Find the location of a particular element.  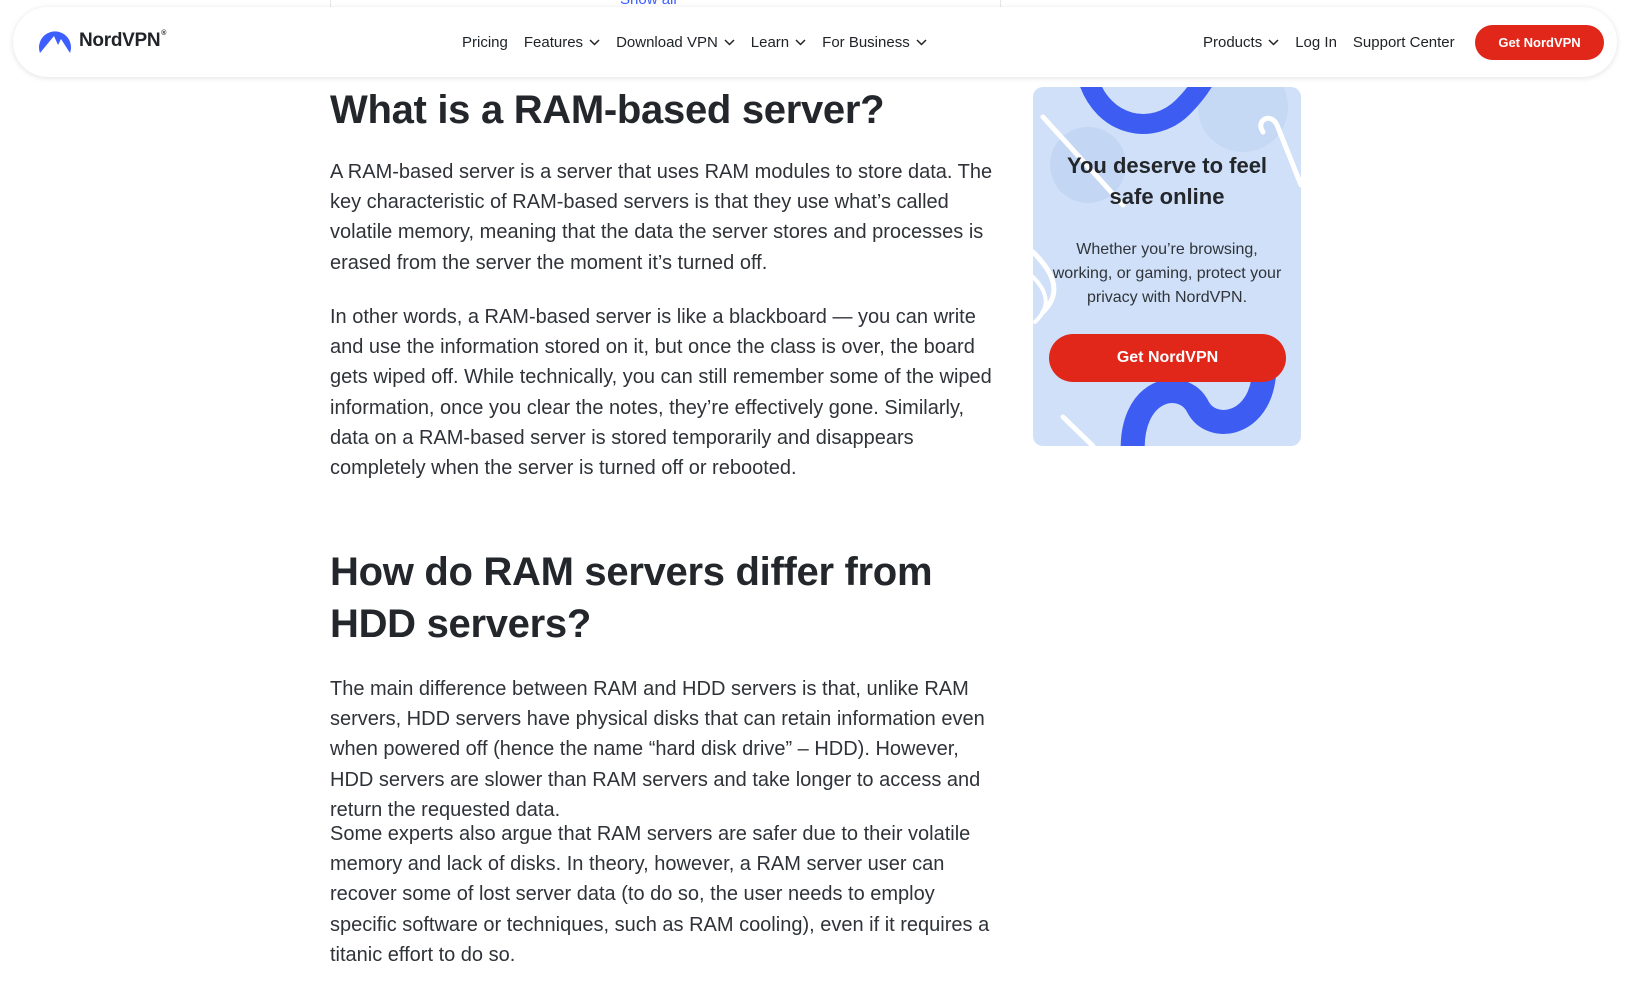

nav-item-download-vpn: Download VPN is located at coordinates (675, 42).